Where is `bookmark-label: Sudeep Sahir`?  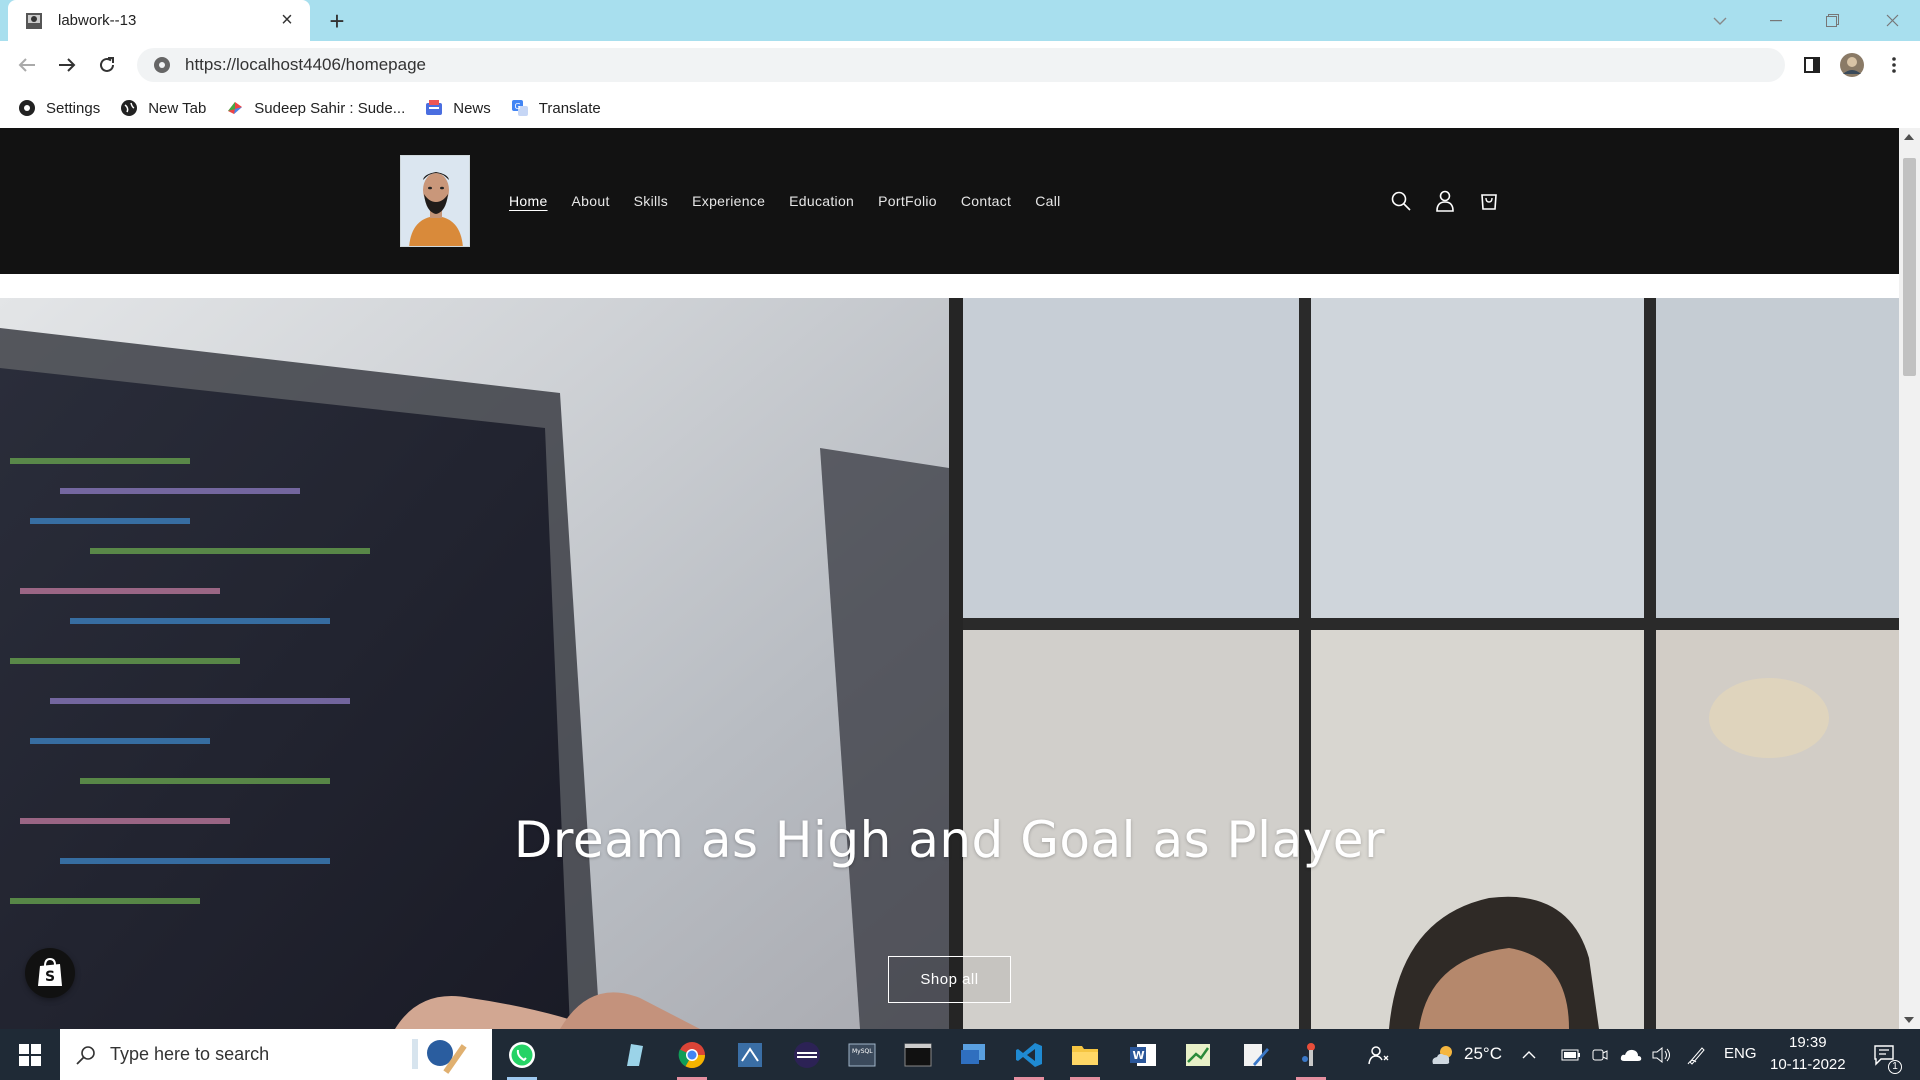 bookmark-label: Sudeep Sahir is located at coordinates (330, 108).